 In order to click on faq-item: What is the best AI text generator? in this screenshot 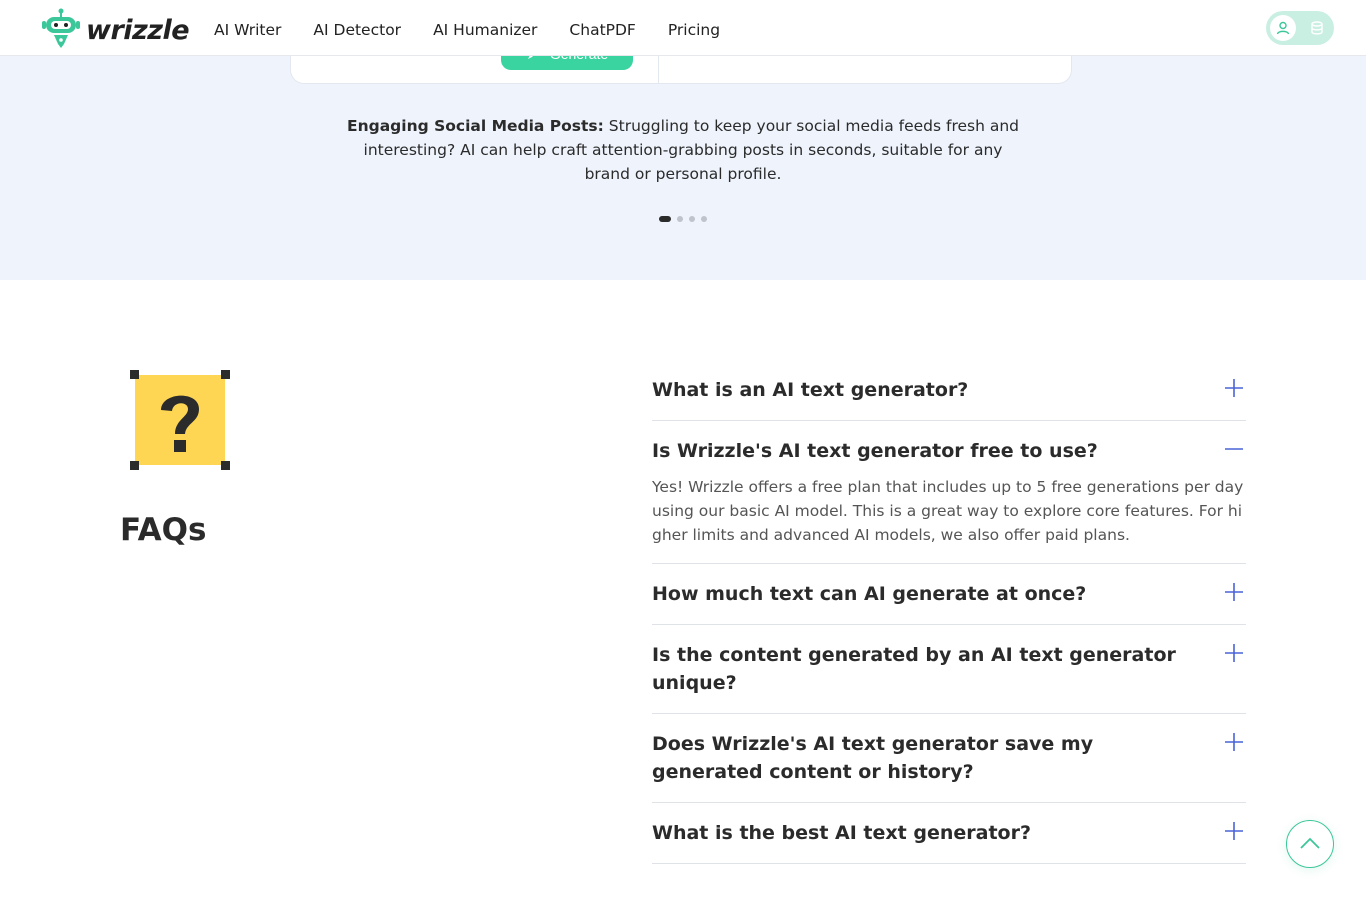, I will do `click(949, 833)`.